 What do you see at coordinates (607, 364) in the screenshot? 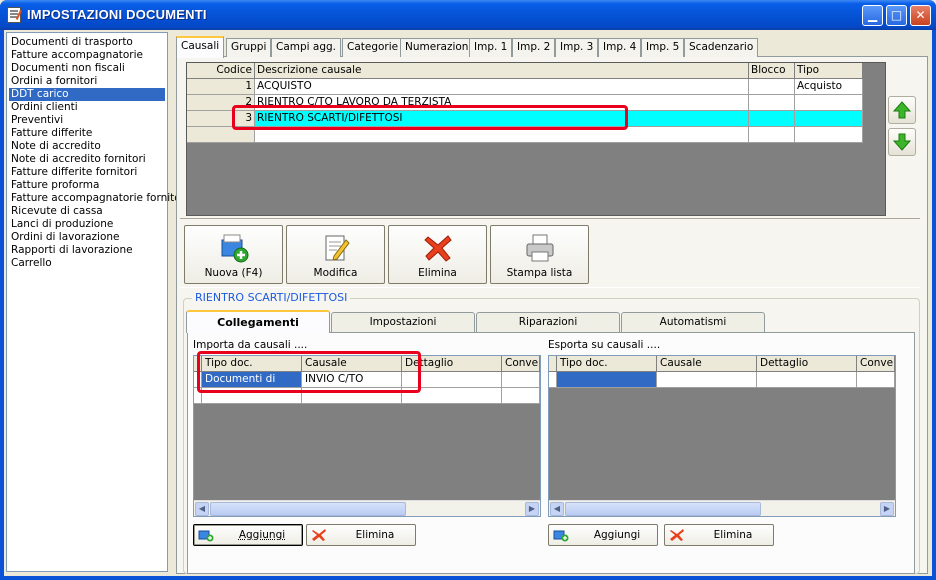
I see `column-header-tipo-doc: Tipo doc.` at bounding box center [607, 364].